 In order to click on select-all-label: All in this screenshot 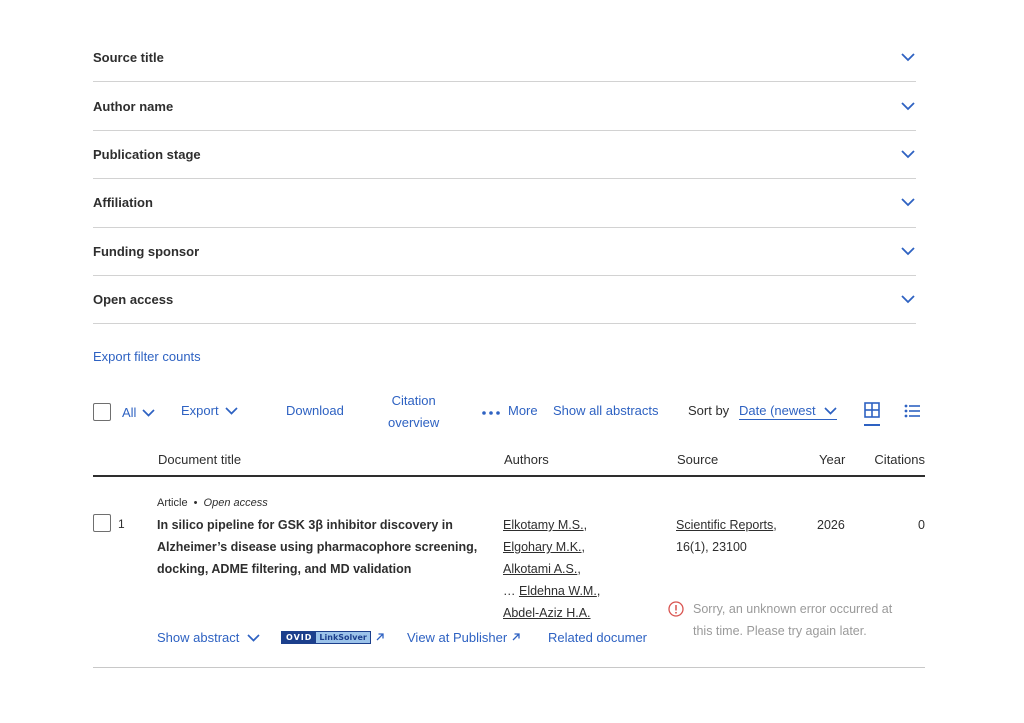, I will do `click(129, 412)`.